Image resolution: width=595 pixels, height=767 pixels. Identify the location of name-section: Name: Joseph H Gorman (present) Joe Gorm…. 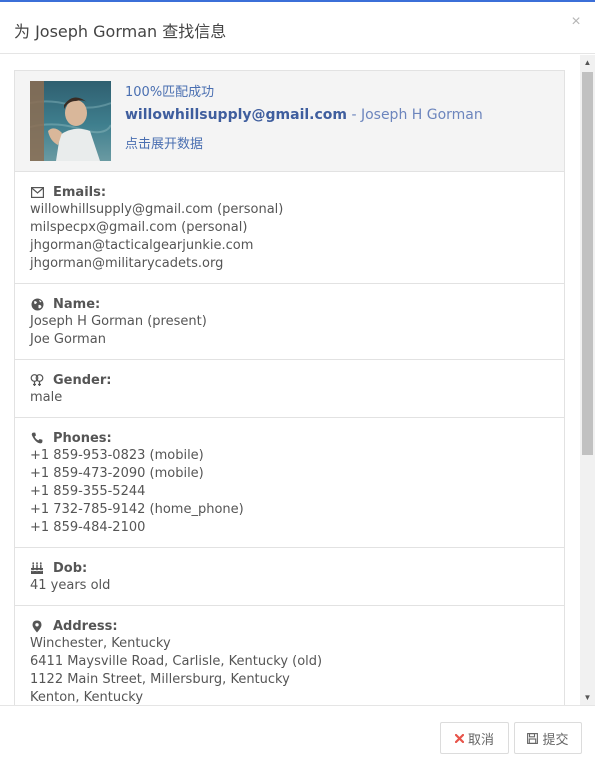
(289, 322).